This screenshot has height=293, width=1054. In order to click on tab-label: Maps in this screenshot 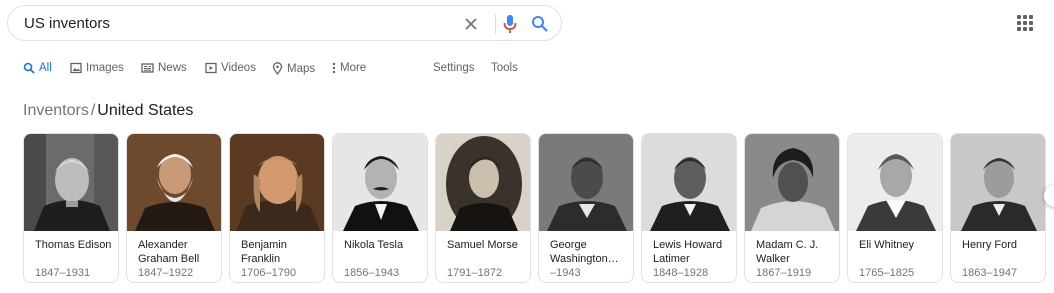, I will do `click(301, 68)`.